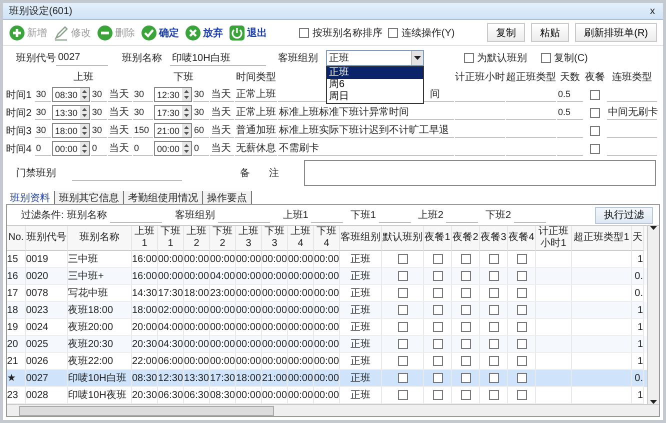 The image size is (666, 423). Describe the element at coordinates (83, 77) in the screenshot. I see `column-header: 上班` at that location.